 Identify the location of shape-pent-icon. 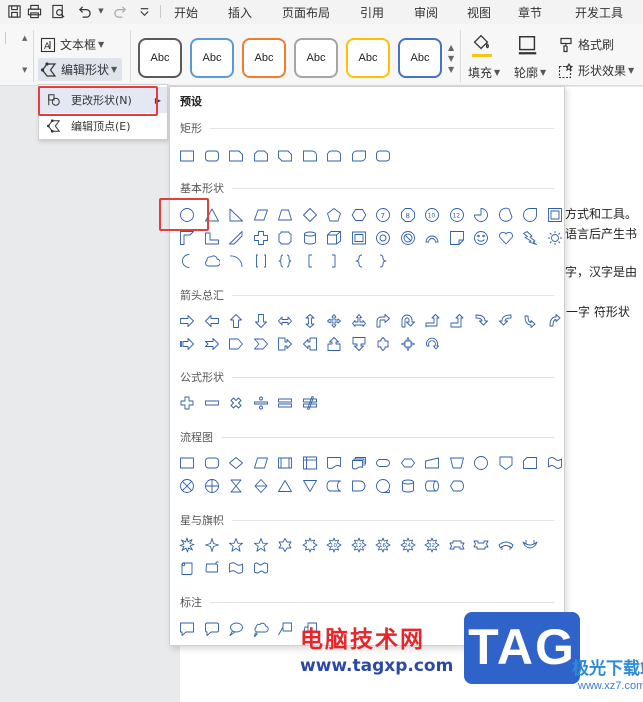
(334, 215).